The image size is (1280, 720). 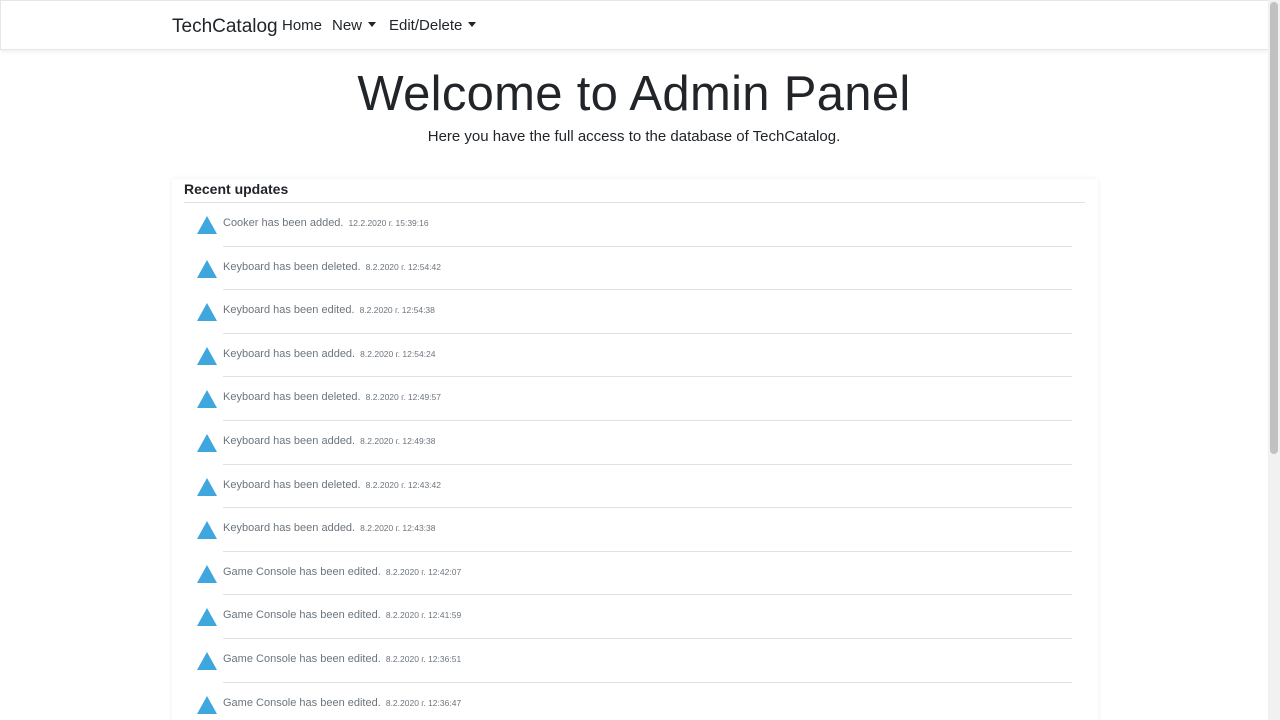 I want to click on page-scrollbar, so click(x=1274, y=360).